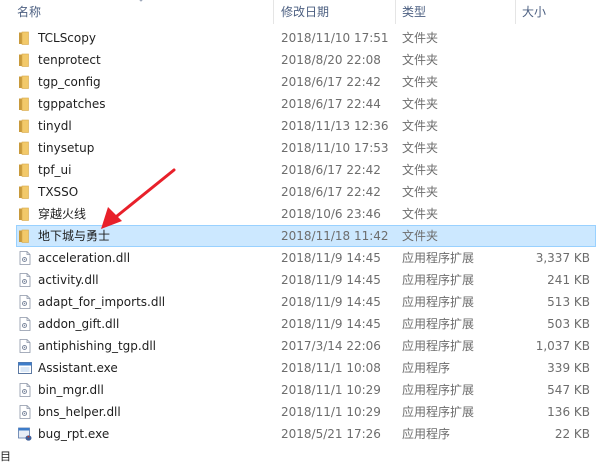 This screenshot has height=466, width=600. What do you see at coordinates (335, 236) in the screenshot?
I see `file-modified-date: 2018/11/18 11:42` at bounding box center [335, 236].